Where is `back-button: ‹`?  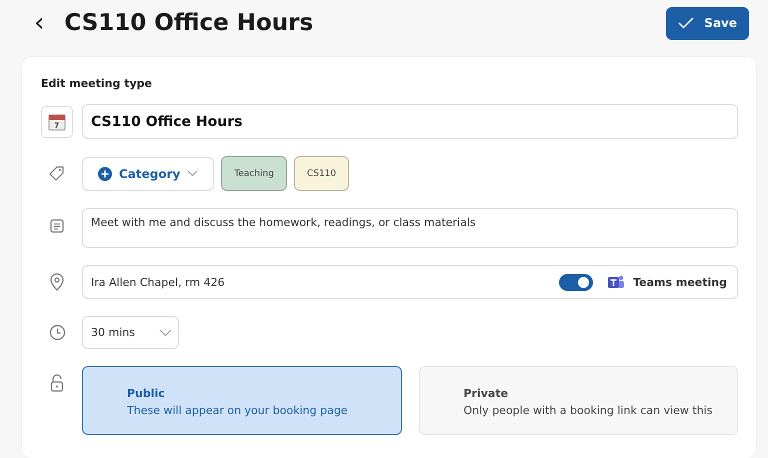 back-button: ‹ is located at coordinates (39, 23).